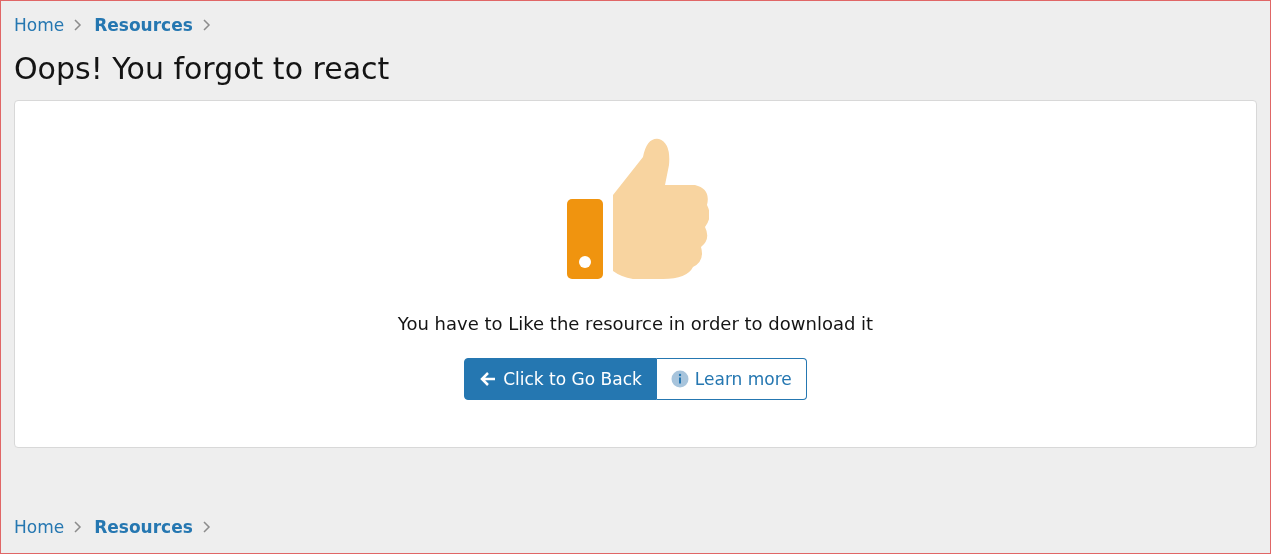  I want to click on info-icon, so click(679, 379).